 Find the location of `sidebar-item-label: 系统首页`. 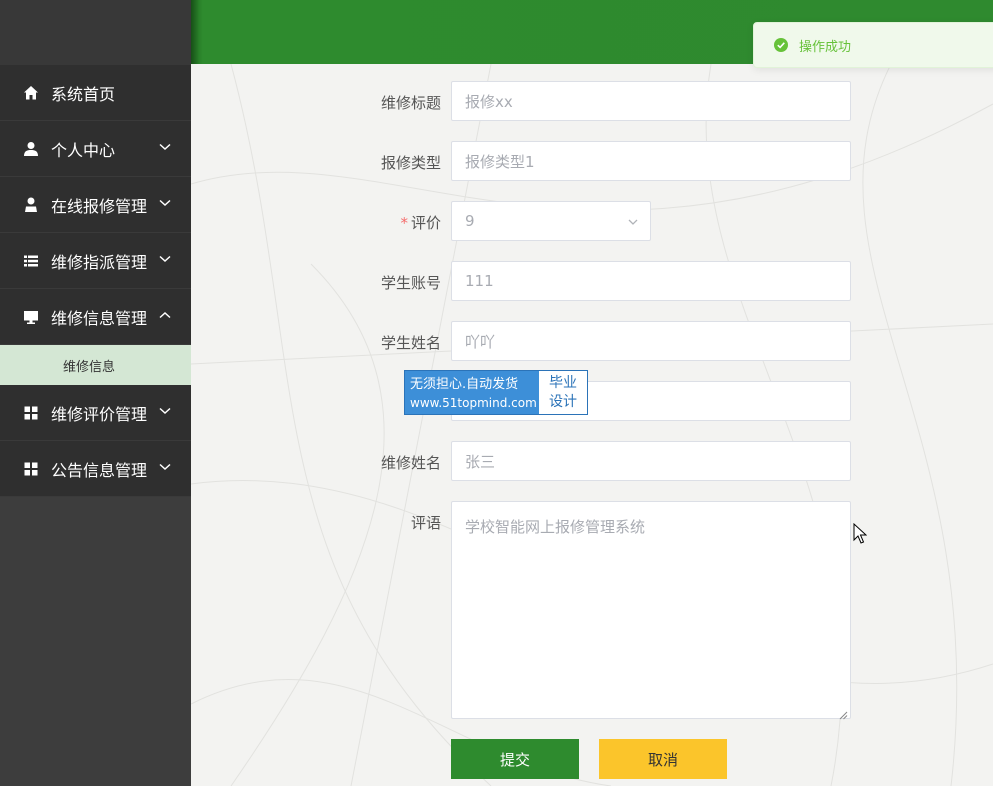

sidebar-item-label: 系统首页 is located at coordinates (83, 94).